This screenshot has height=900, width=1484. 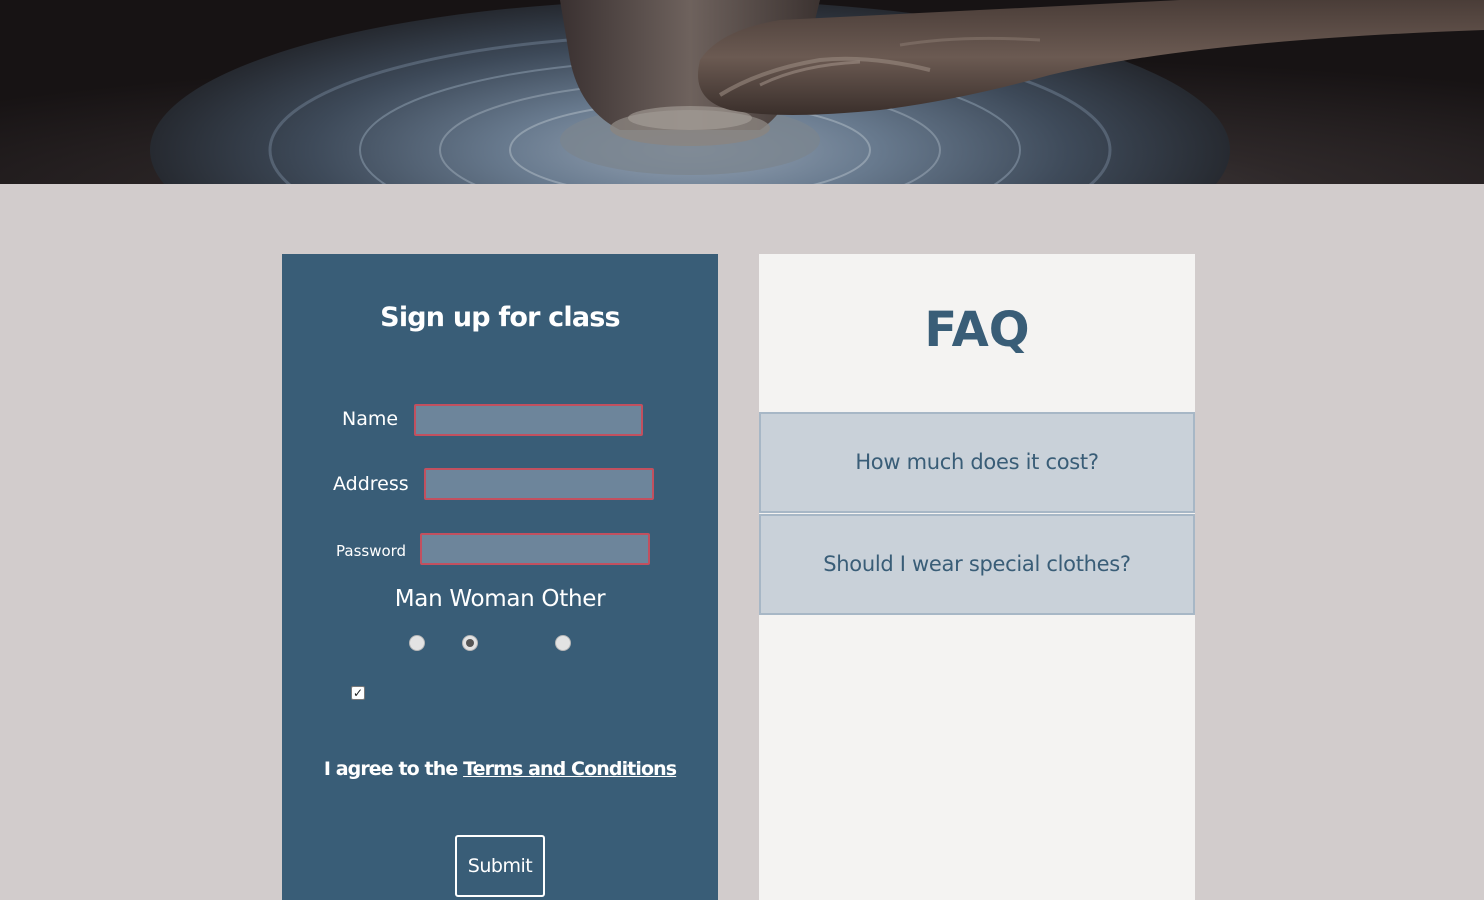 I want to click on faq-question: Should I wear special clothes?, so click(x=977, y=564).